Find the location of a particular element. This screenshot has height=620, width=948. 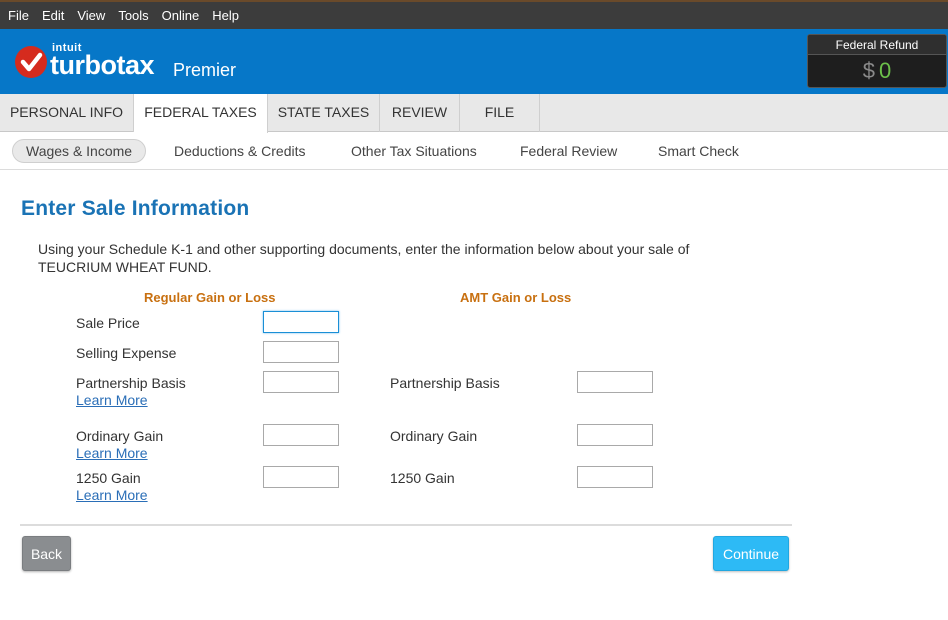

subnav-deductions-credits: Deductions & Credits is located at coordinates (240, 151).